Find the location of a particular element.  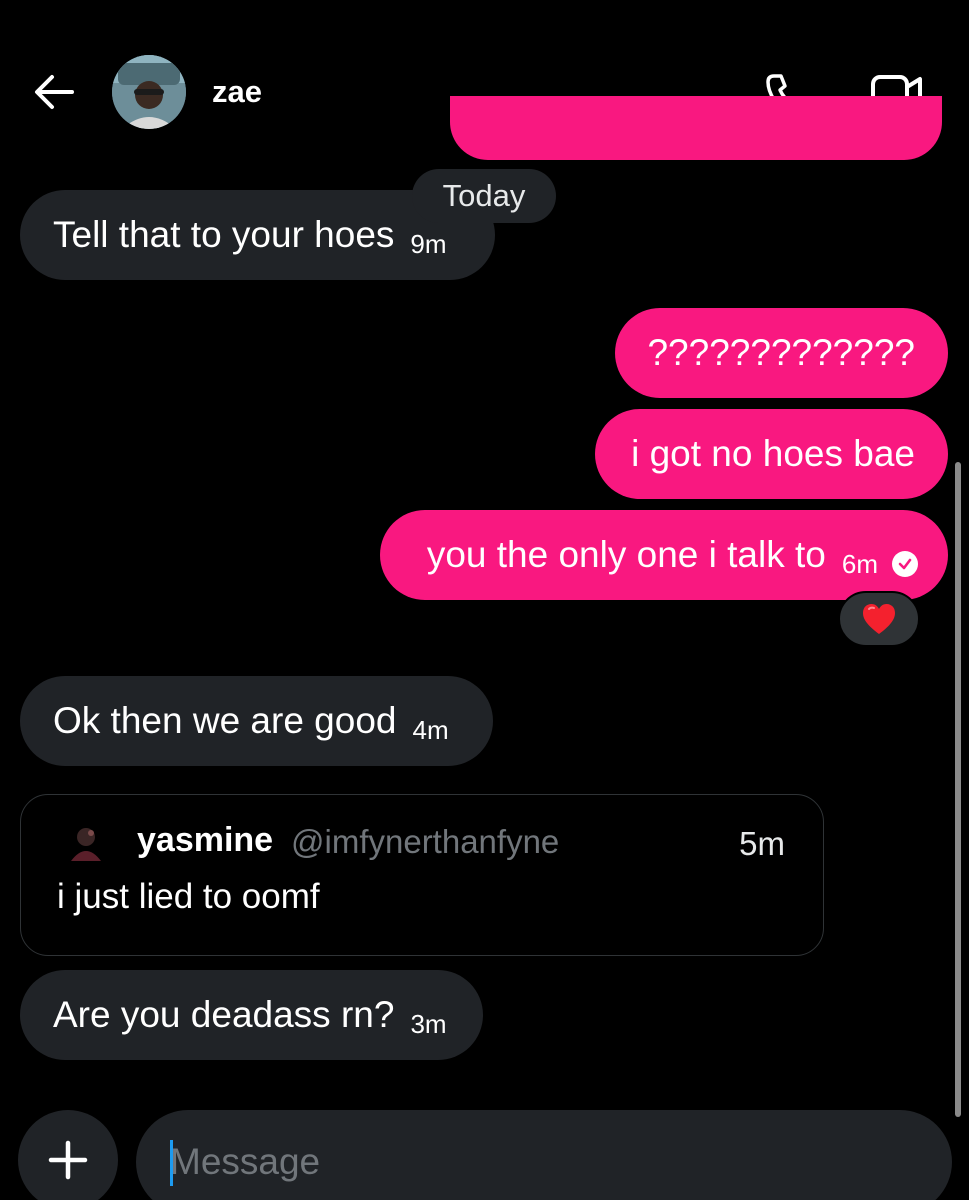

message-input is located at coordinates (540, 1162).